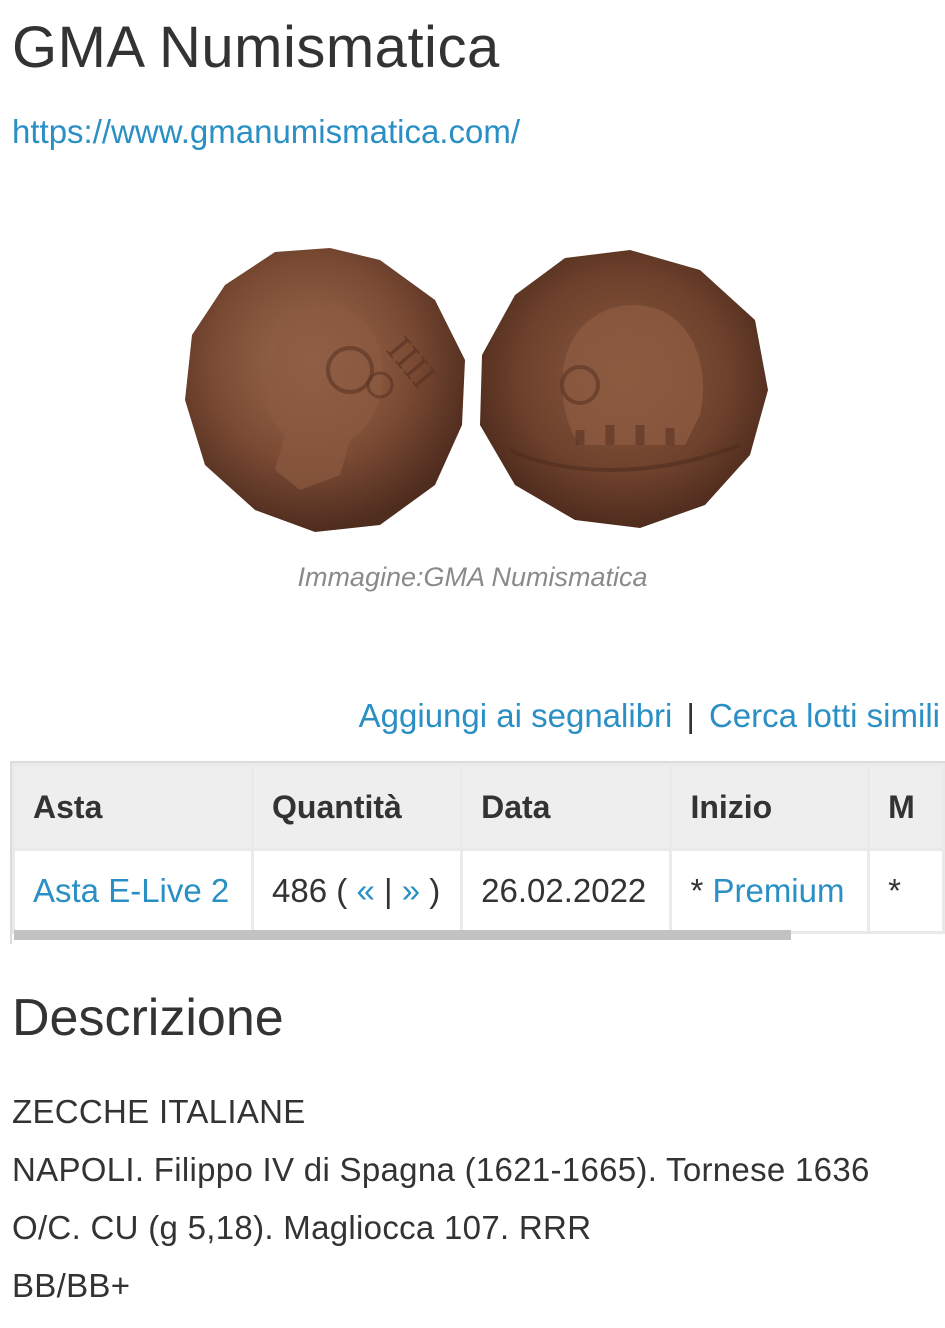 The width and height of the screenshot is (945, 1328). I want to click on cell-quantita: 486 ( « | » ), so click(357, 891).